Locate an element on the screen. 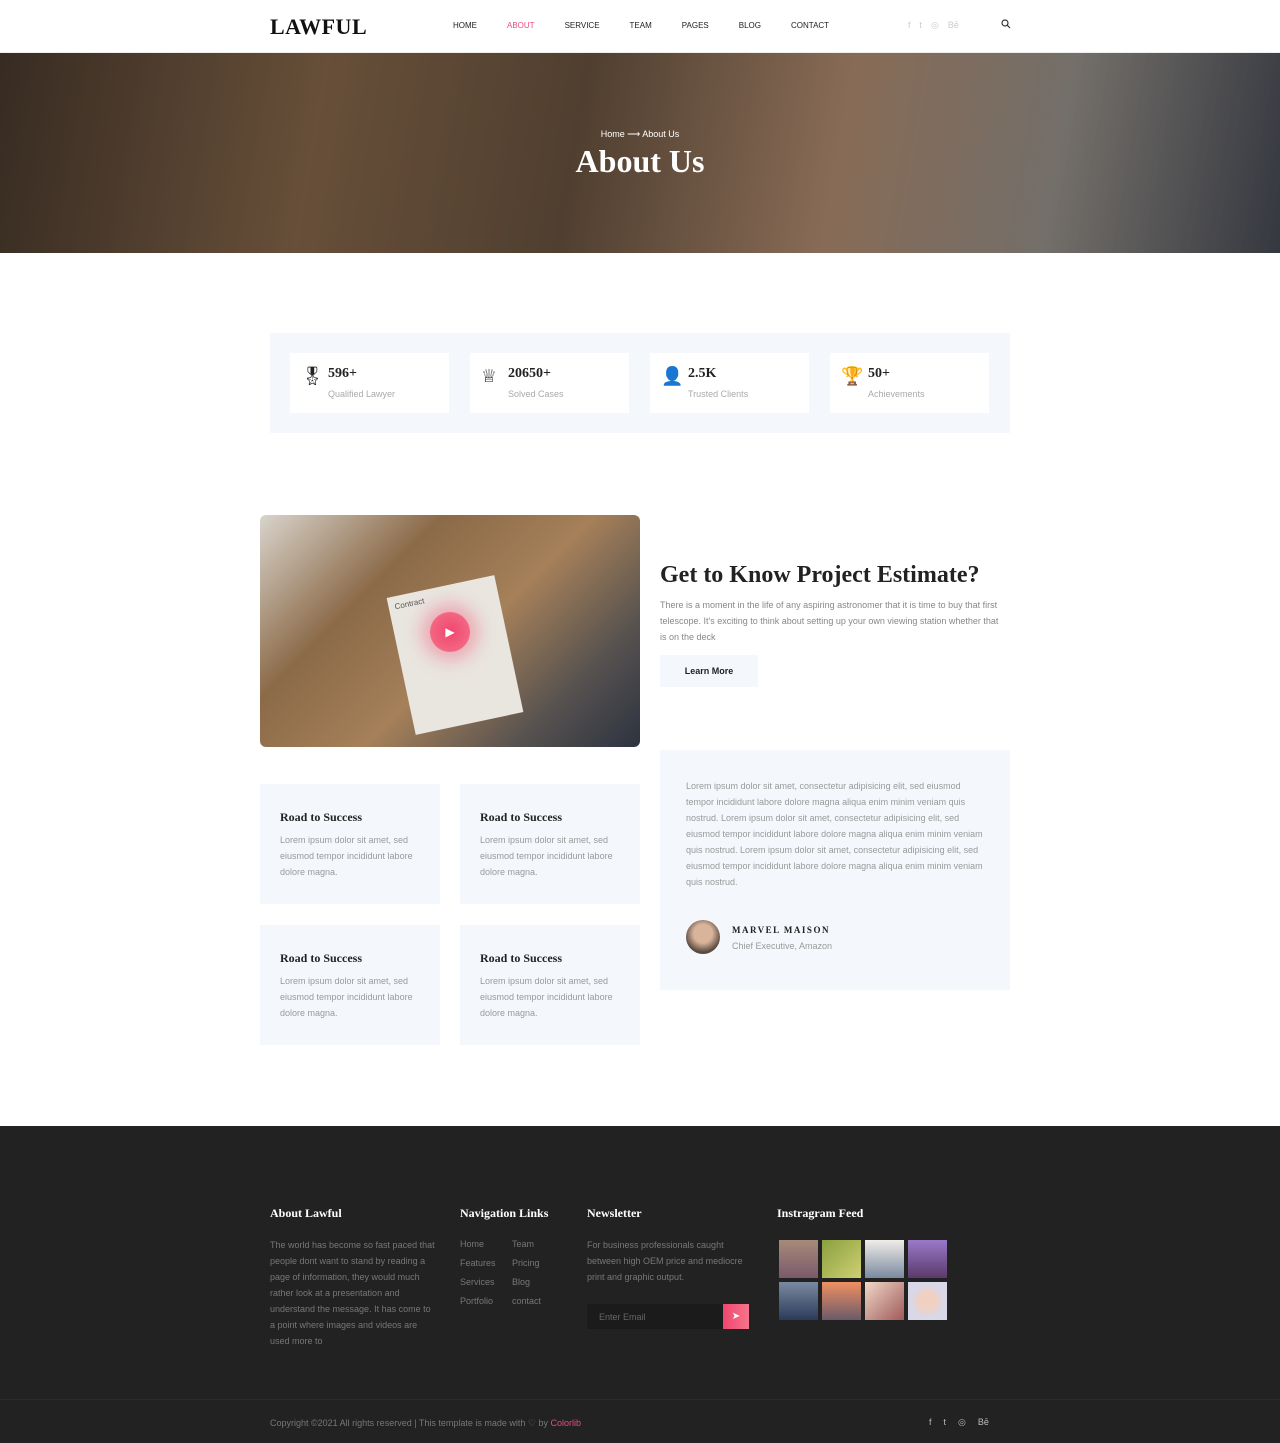 The image size is (1280, 1443). stat-label: Qualified Lawyer is located at coordinates (362, 394).